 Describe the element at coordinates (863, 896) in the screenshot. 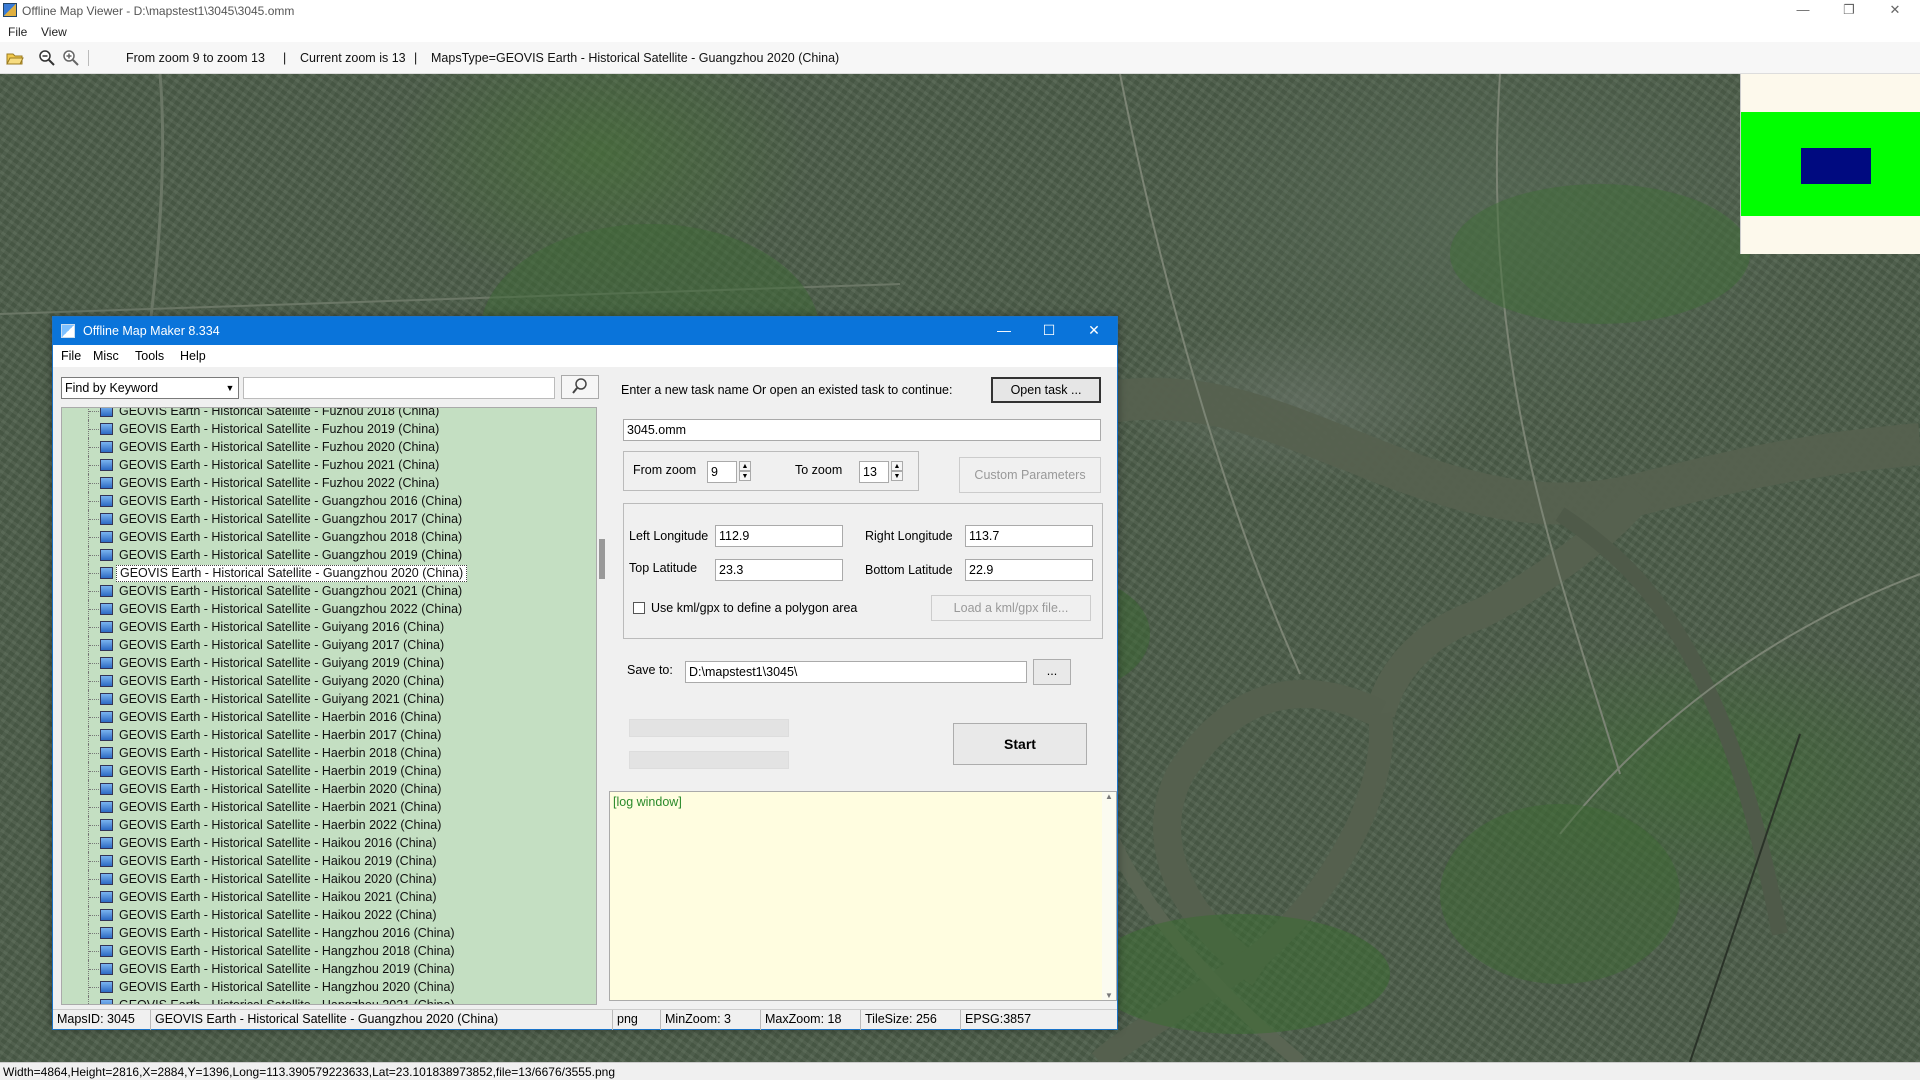

I see `log-window: [log window] ▲ ▼` at that location.